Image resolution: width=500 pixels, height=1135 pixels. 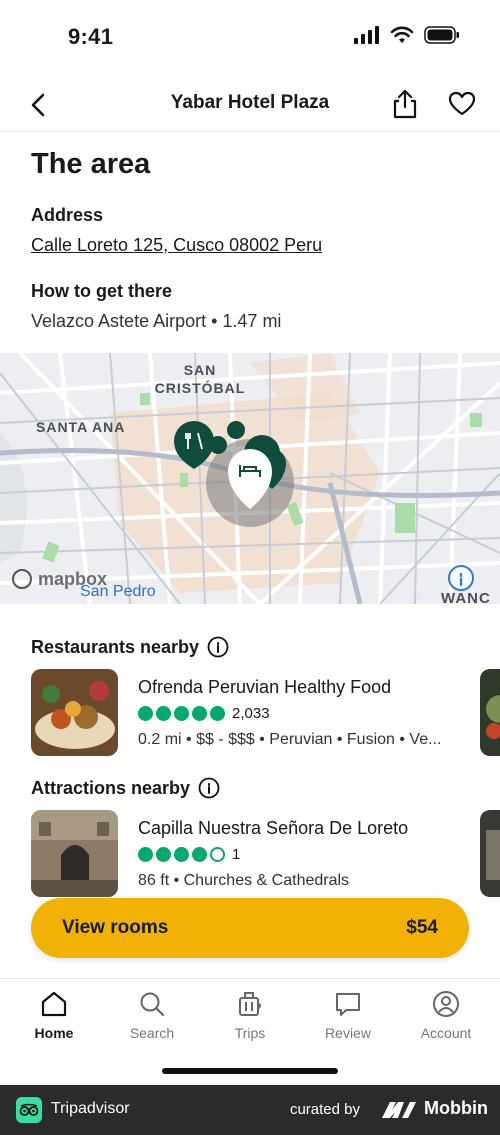 What do you see at coordinates (176, 245) in the screenshot?
I see `address-link: Calle Loreto 125, Cusco 08002 Peru` at bounding box center [176, 245].